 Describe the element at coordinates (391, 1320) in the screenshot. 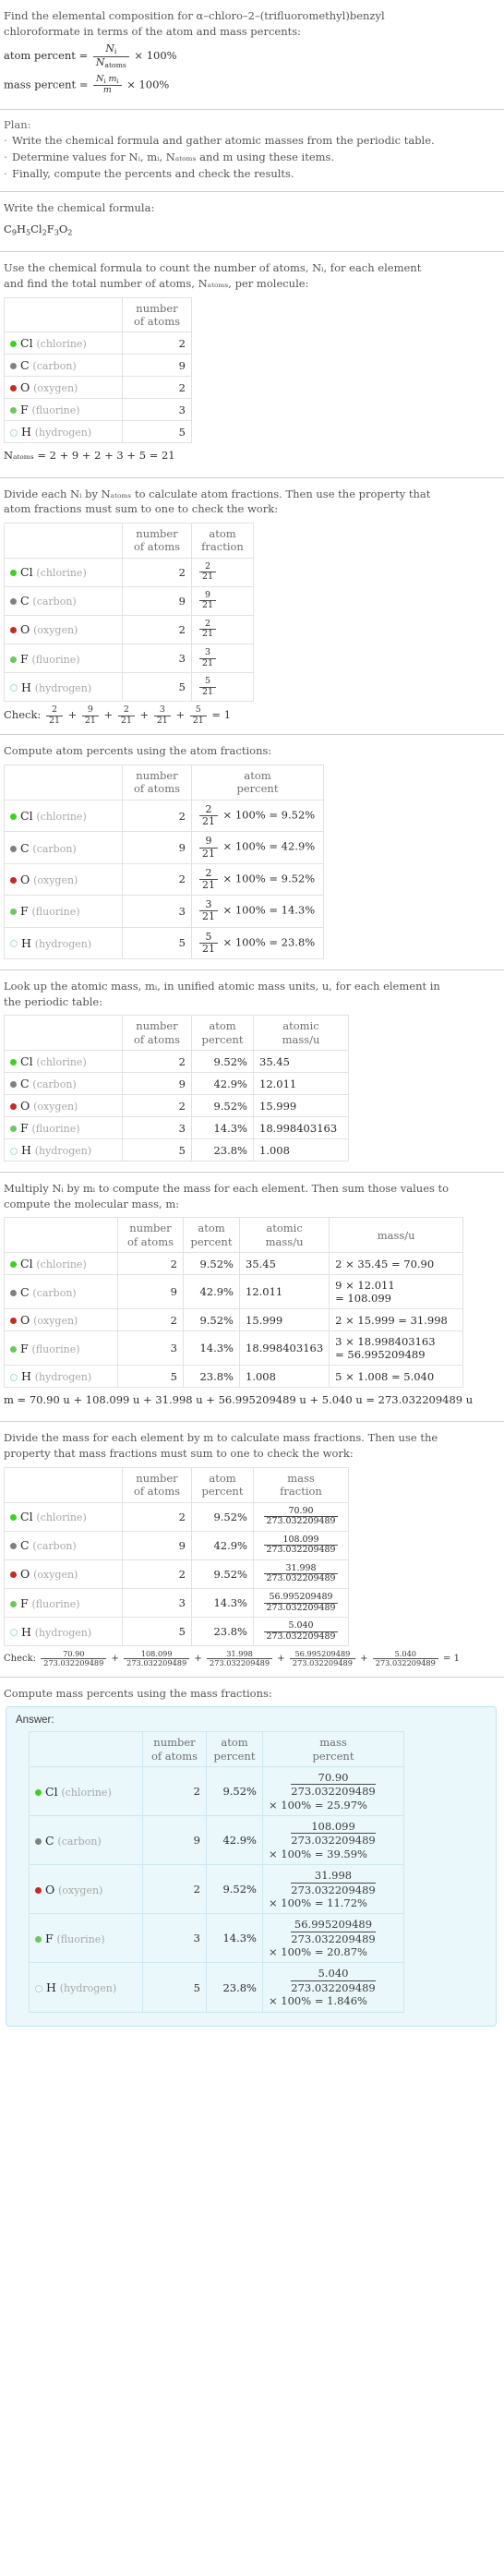

I see `mass-expression-line-1: 2 × 15.999 = 31.998` at that location.